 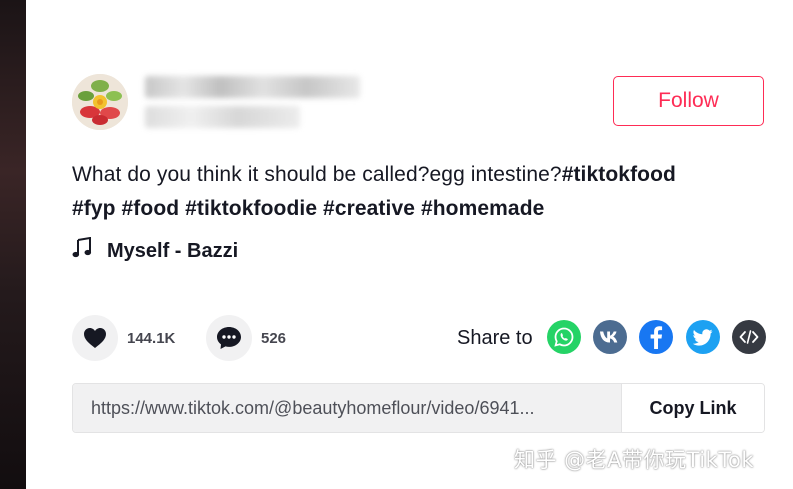 What do you see at coordinates (251, 208) in the screenshot?
I see `hashtag-link: #tiktokfoodie` at bounding box center [251, 208].